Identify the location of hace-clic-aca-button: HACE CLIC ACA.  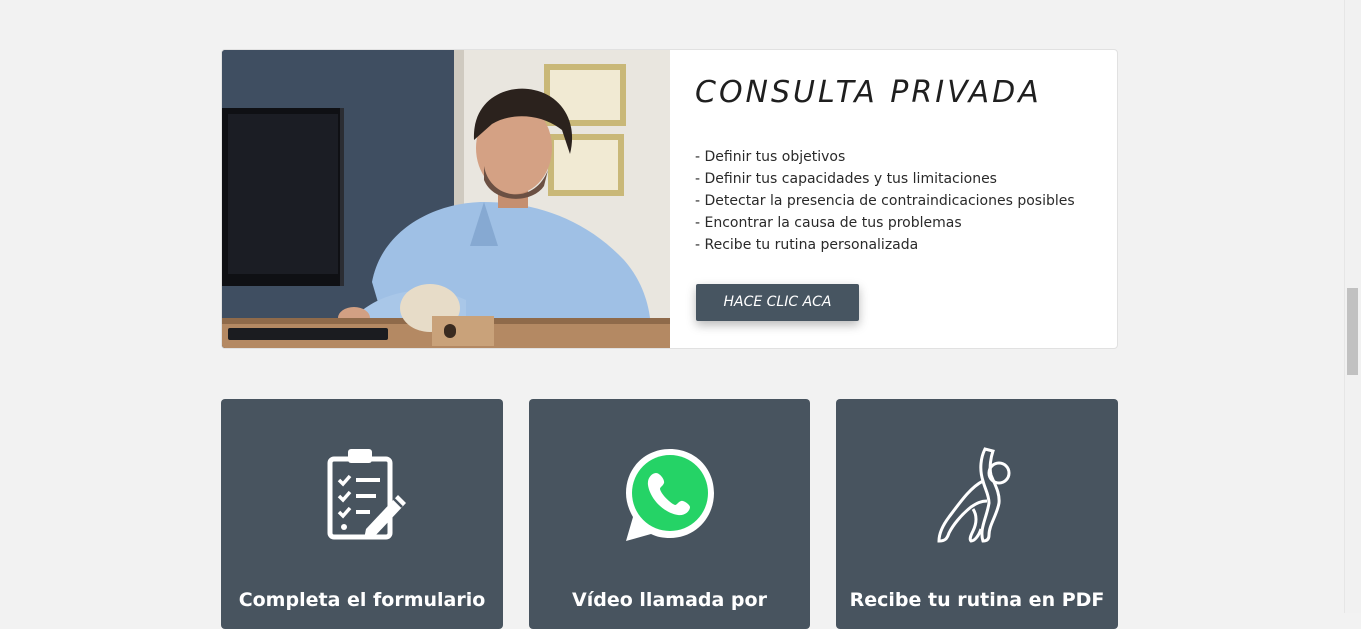
(777, 302).